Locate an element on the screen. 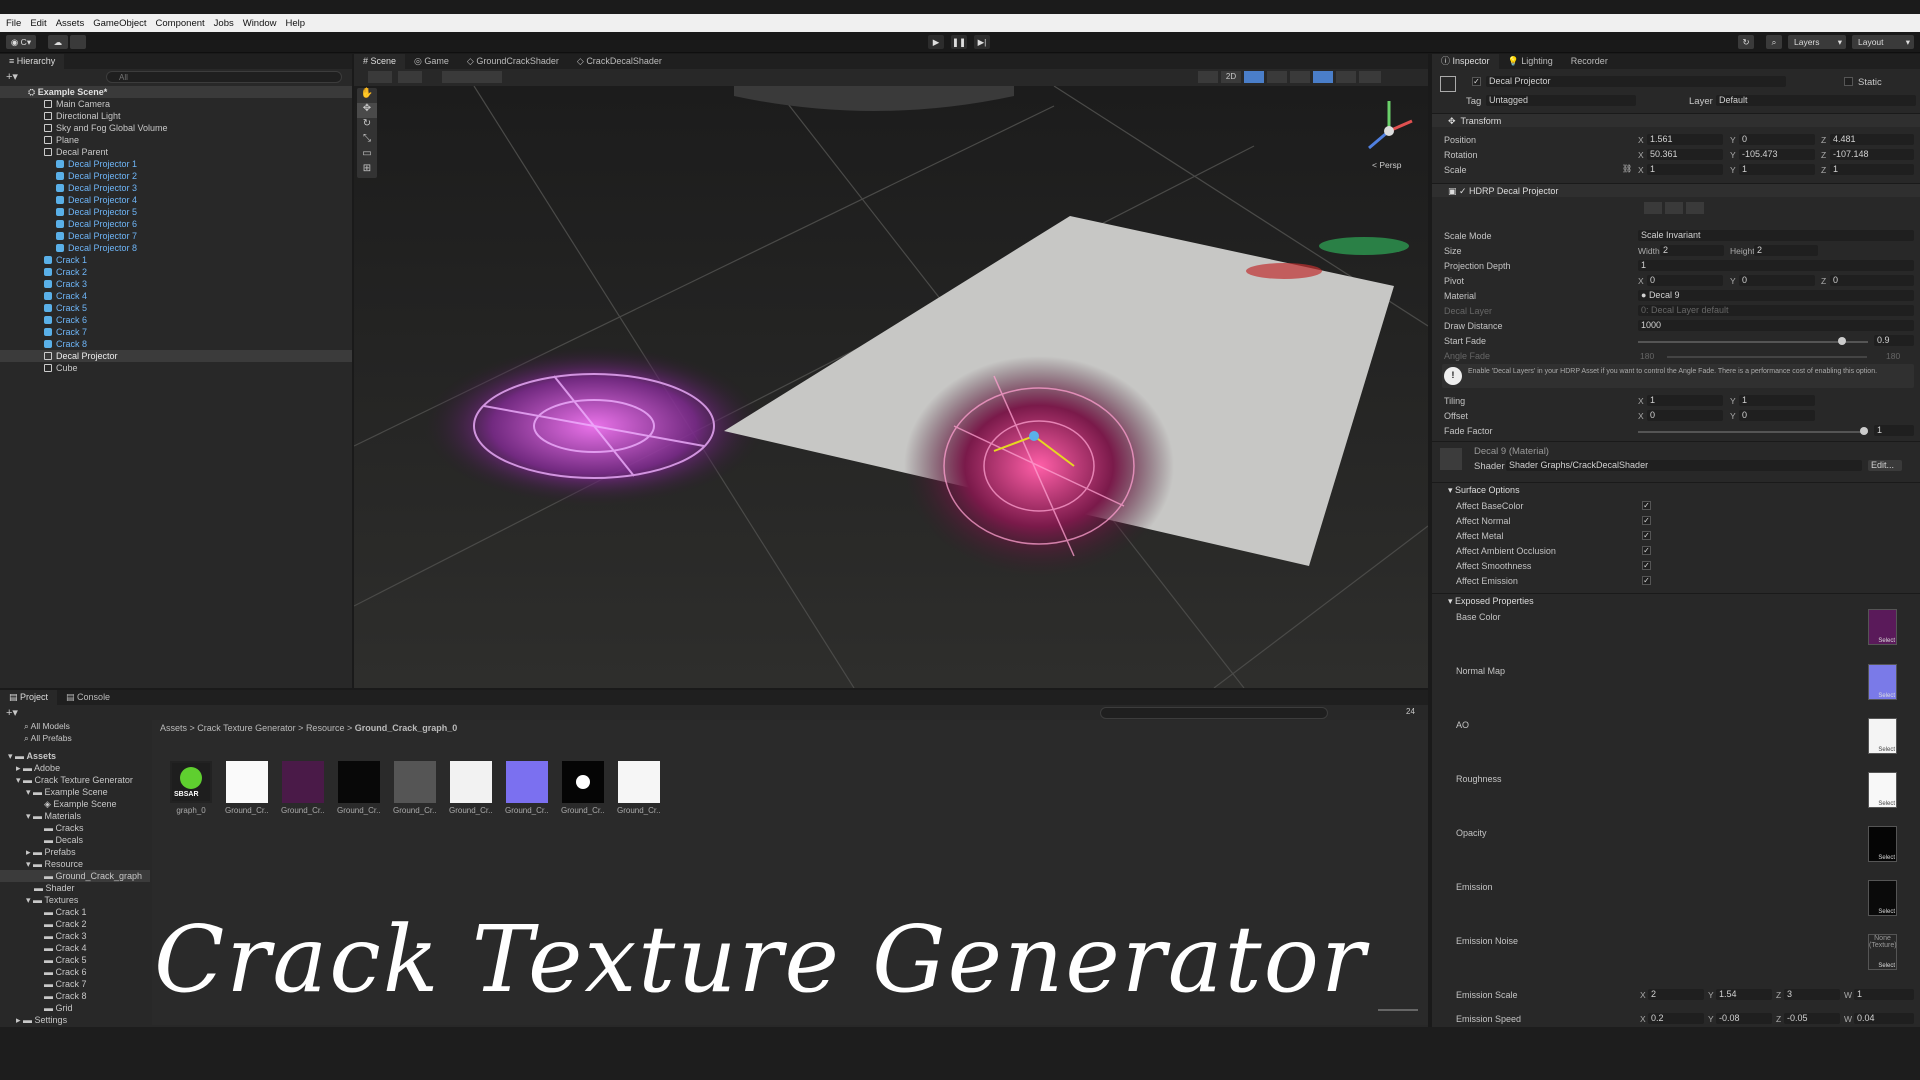 Image resolution: width=1920 pixels, height=1080 pixels. tab-groundcrackshader: ◇ GroundCrackShader is located at coordinates (513, 61).